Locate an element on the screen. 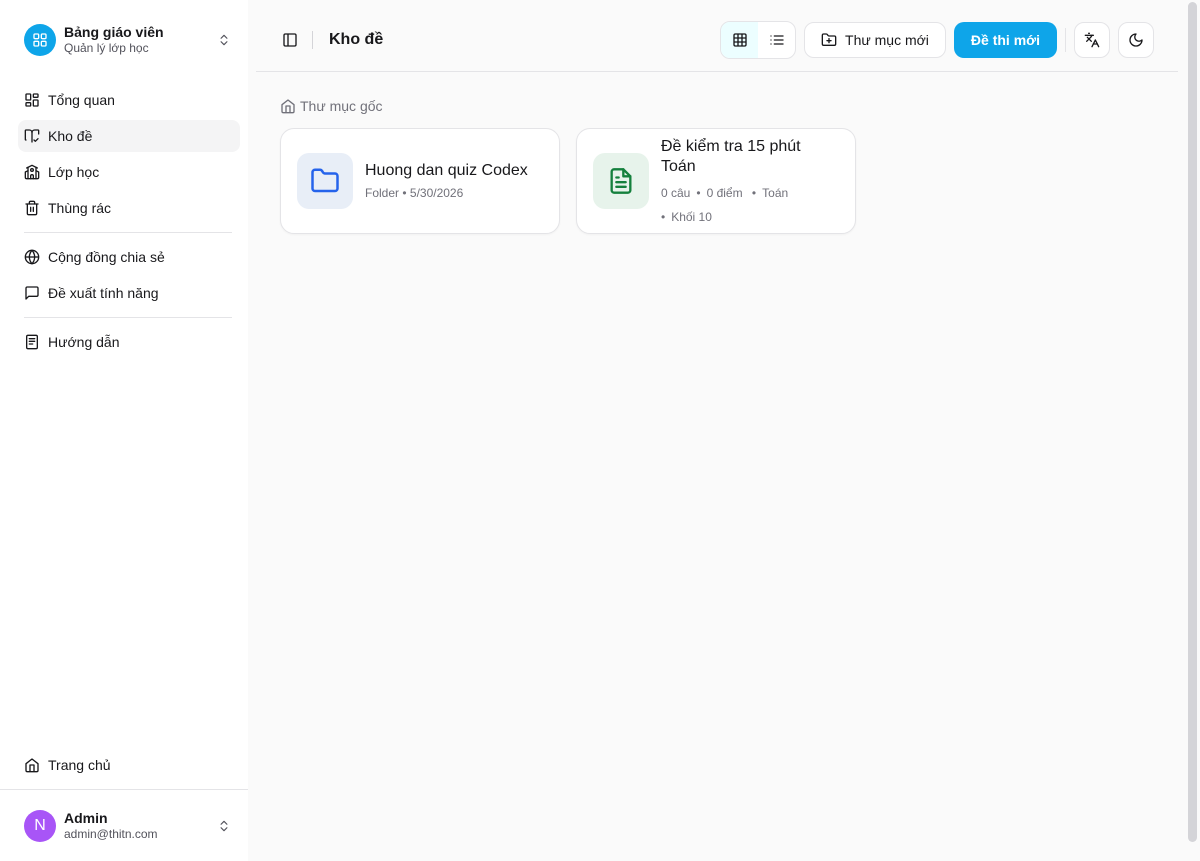  sidebar-item-label: Thùng rác is located at coordinates (80, 208).